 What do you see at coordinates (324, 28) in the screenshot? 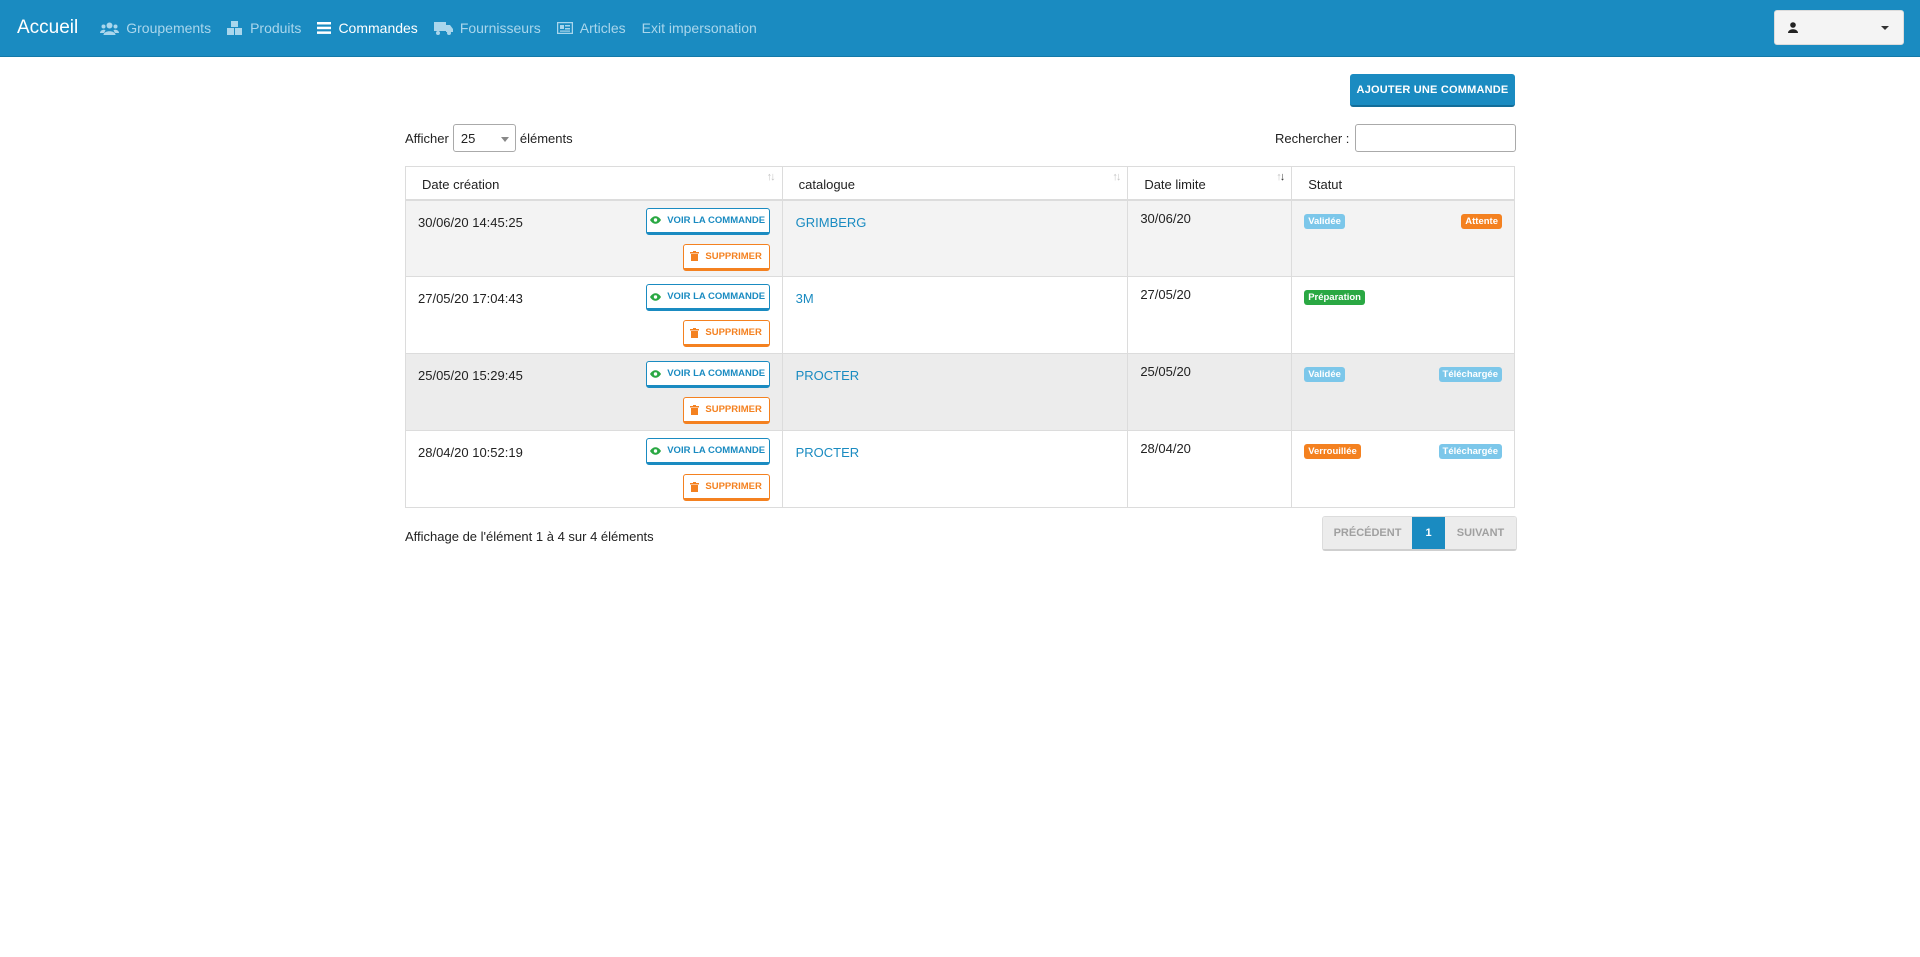
I see `list-icon` at bounding box center [324, 28].